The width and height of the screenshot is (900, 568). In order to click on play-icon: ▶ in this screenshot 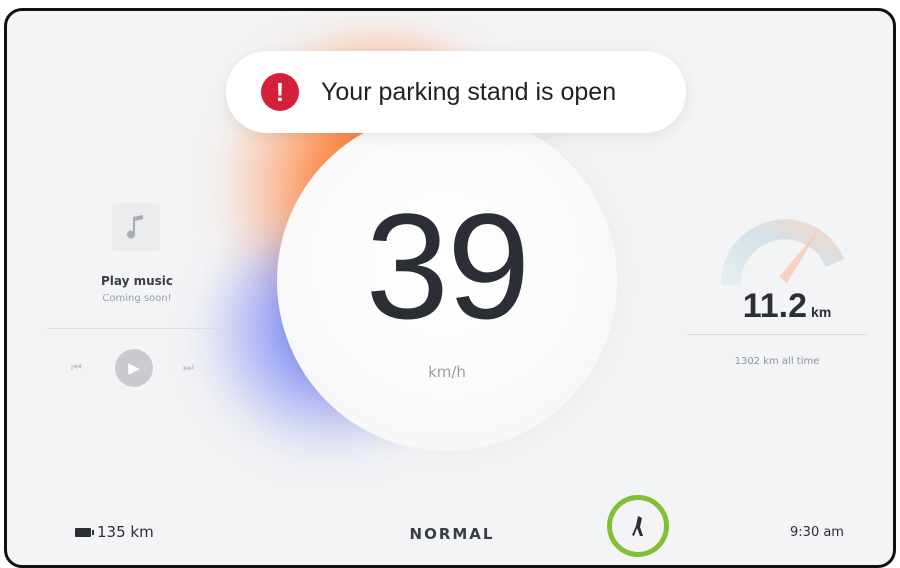, I will do `click(134, 368)`.